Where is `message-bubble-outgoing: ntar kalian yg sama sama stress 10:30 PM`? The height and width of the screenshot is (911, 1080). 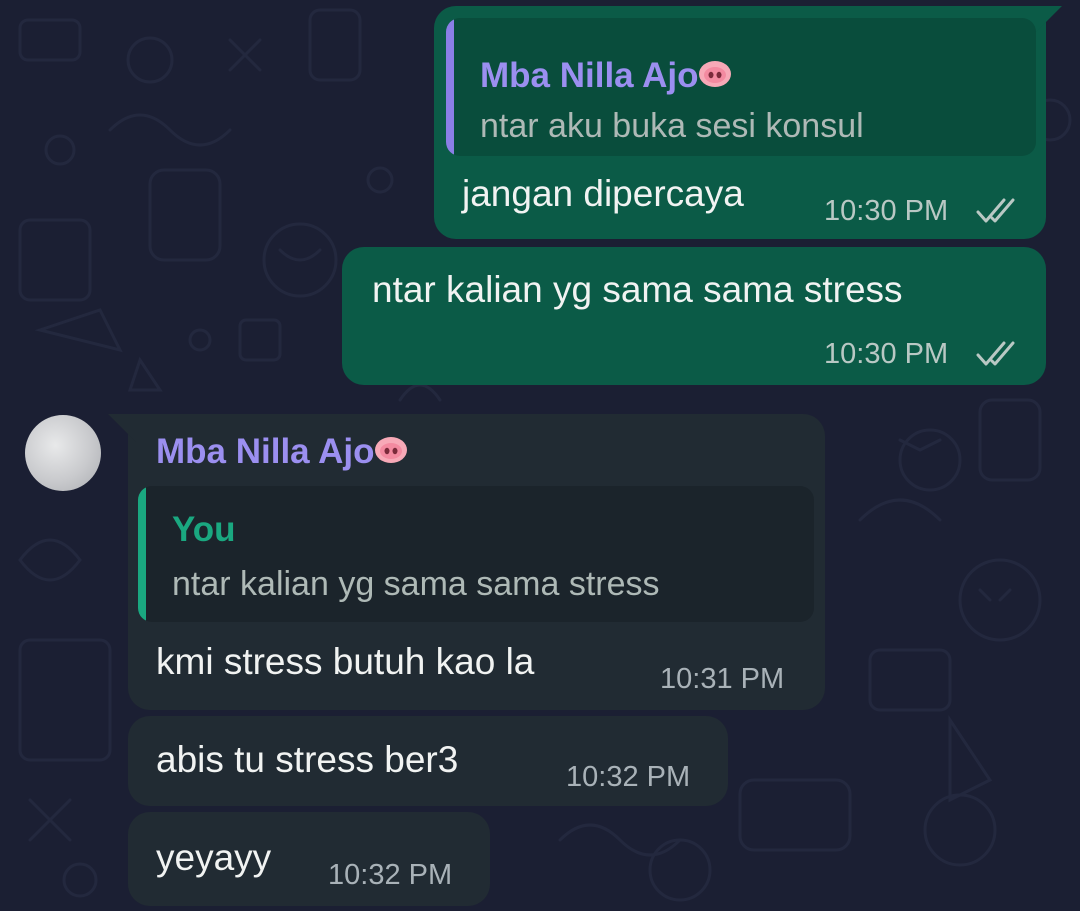
message-bubble-outgoing: ntar kalian yg sama sama stress 10:30 PM is located at coordinates (694, 316).